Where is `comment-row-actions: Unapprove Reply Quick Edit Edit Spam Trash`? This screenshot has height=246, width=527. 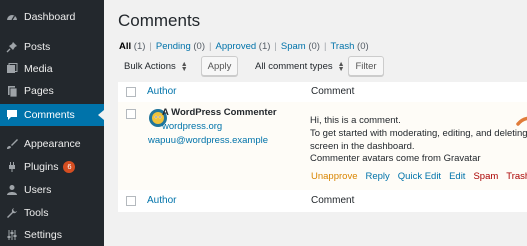
comment-row-actions: Unapprove Reply Quick Edit Edit Spam Trash is located at coordinates (419, 176).